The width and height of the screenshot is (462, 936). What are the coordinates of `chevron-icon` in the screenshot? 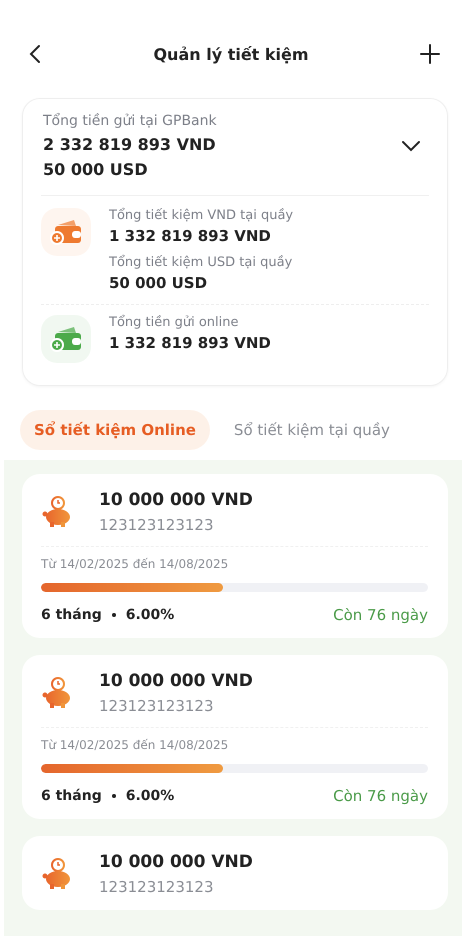 It's located at (411, 146).